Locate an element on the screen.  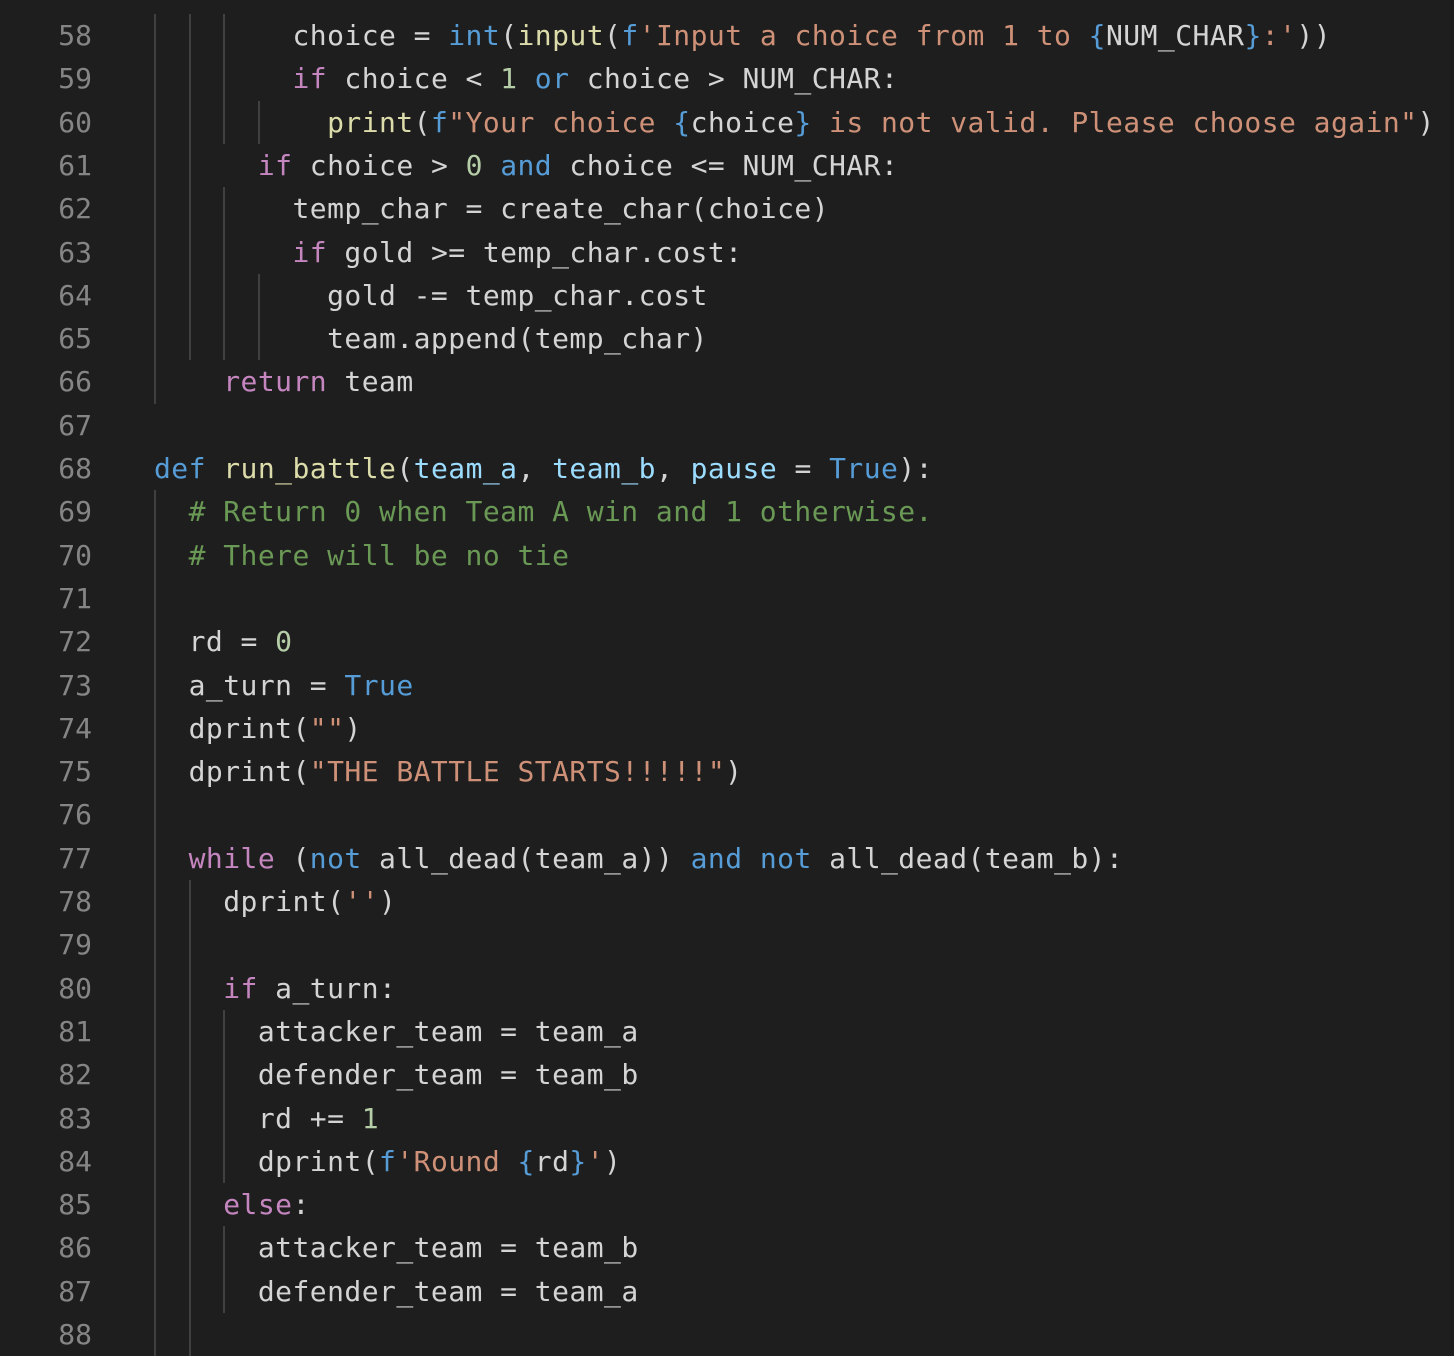
code-line: 87 defender_team = team_a is located at coordinates (727, 1291).